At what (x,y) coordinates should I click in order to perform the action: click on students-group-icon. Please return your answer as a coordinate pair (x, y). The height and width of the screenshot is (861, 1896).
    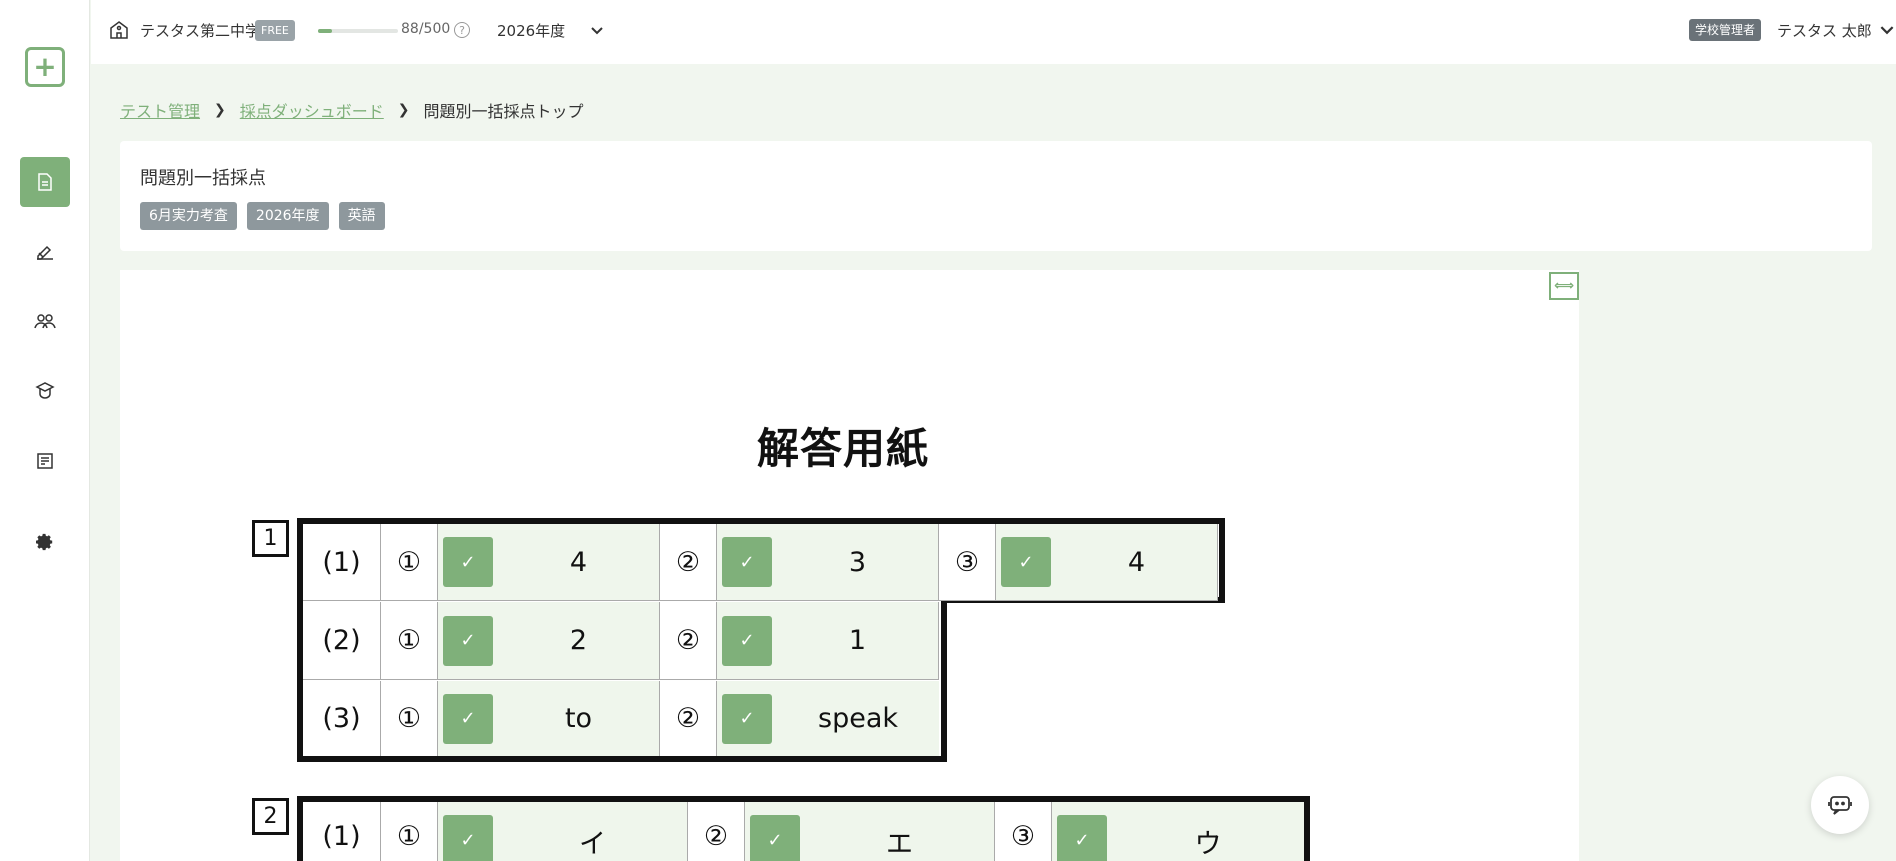
    Looking at the image, I should click on (45, 321).